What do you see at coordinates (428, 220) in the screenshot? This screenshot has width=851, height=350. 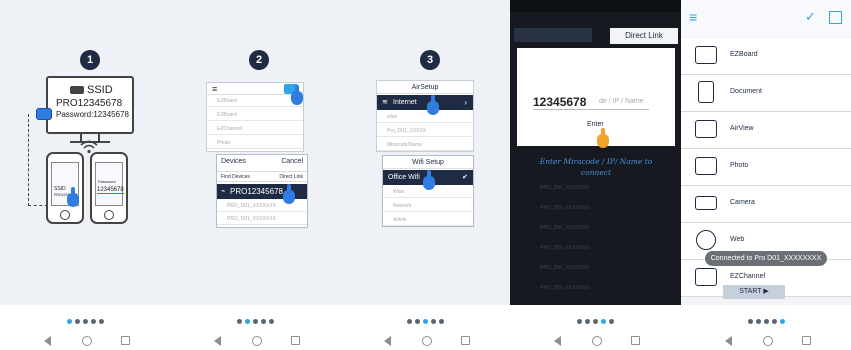 I see `wifi-row: Airlink` at bounding box center [428, 220].